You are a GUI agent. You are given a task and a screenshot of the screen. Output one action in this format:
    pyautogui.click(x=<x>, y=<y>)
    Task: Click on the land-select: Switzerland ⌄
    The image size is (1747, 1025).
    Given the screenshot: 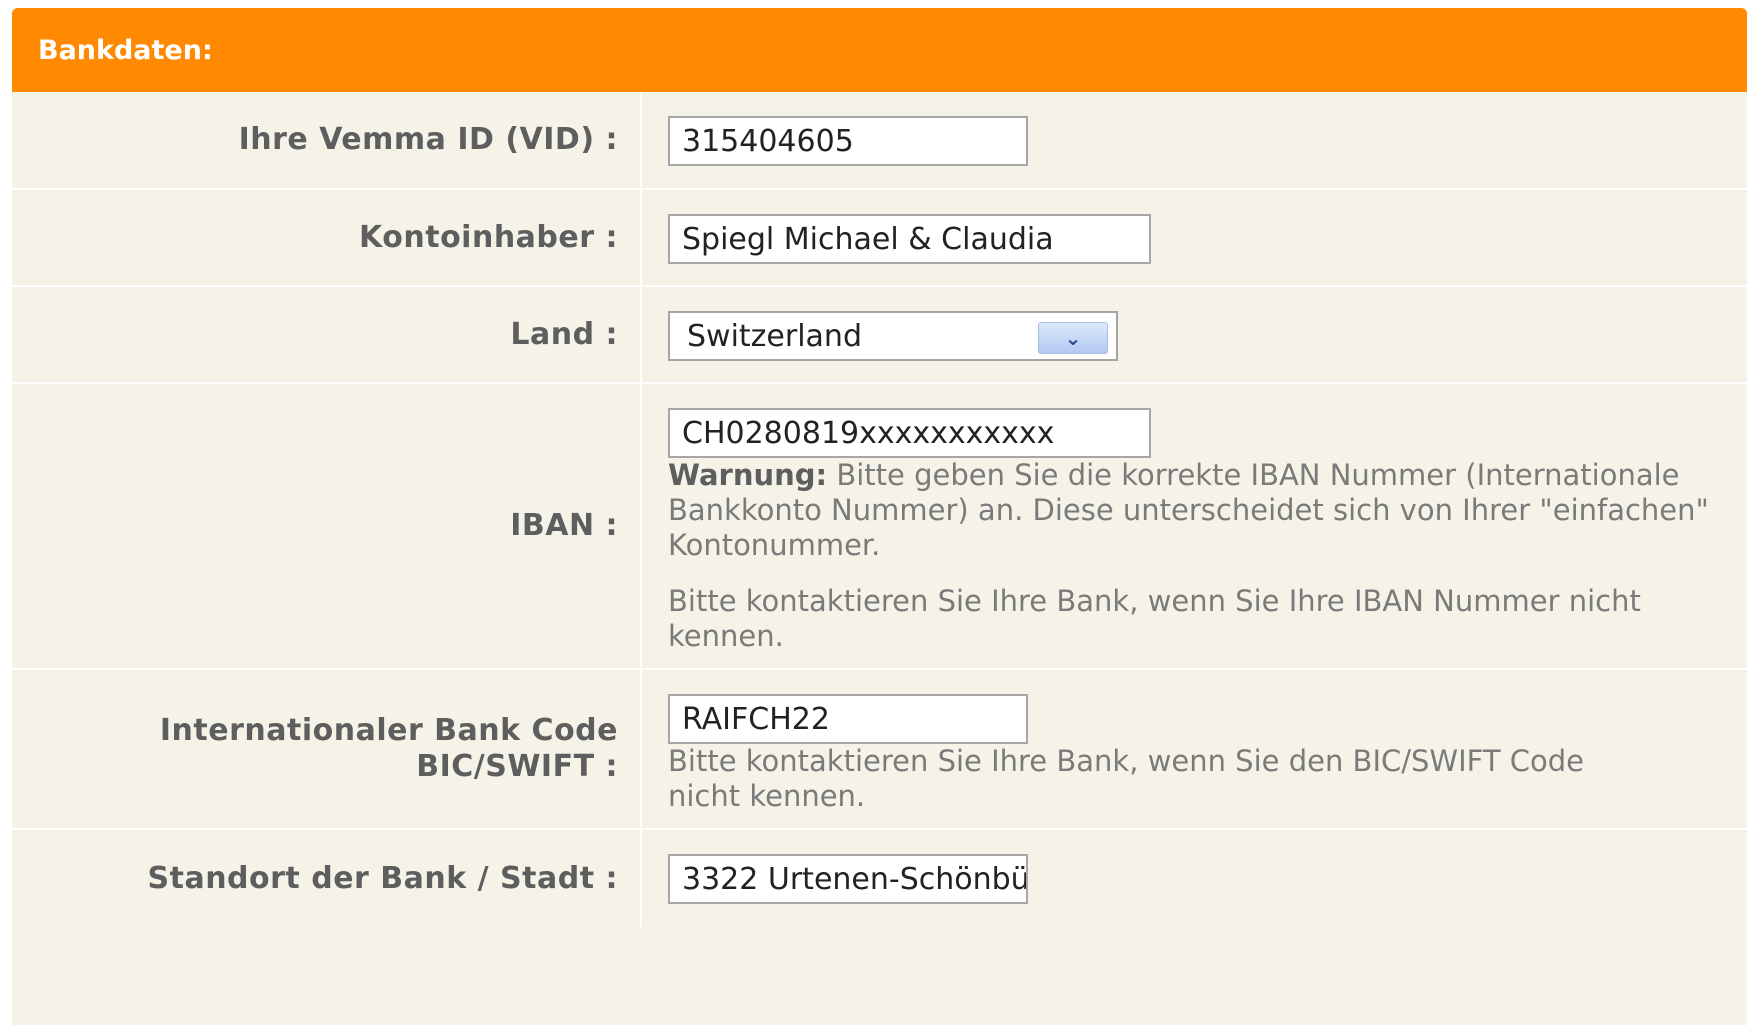 What is the action you would take?
    pyautogui.click(x=893, y=336)
    